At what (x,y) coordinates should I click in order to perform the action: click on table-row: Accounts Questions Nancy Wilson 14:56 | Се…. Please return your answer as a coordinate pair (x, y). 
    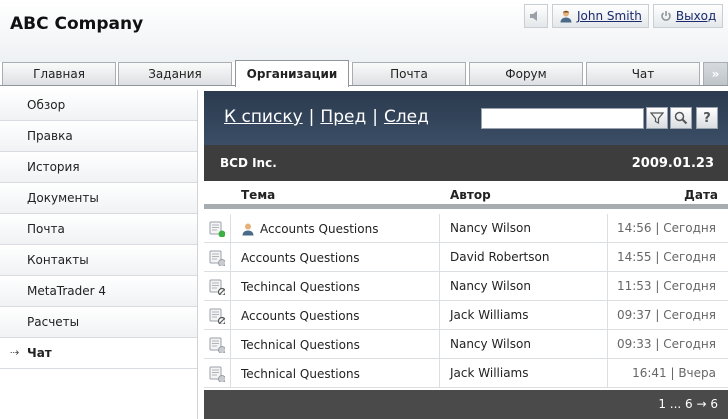
    Looking at the image, I should click on (466, 228).